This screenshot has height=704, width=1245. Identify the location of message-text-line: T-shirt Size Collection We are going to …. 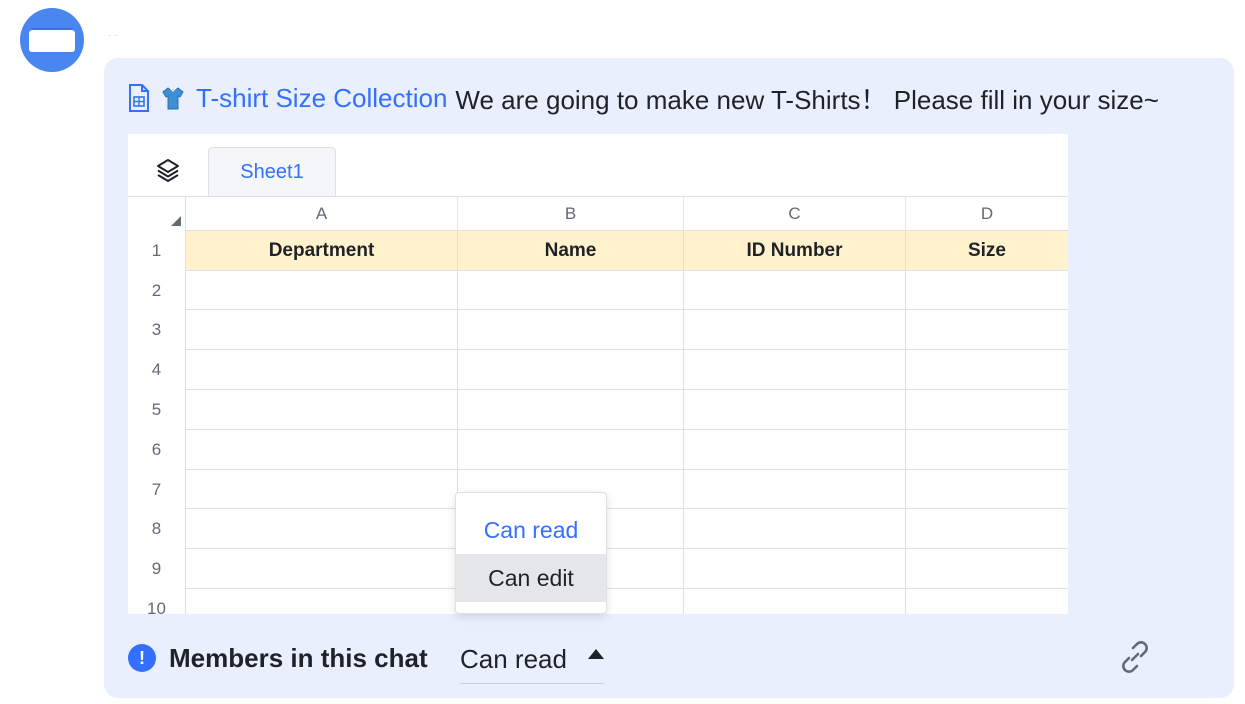
(643, 98).